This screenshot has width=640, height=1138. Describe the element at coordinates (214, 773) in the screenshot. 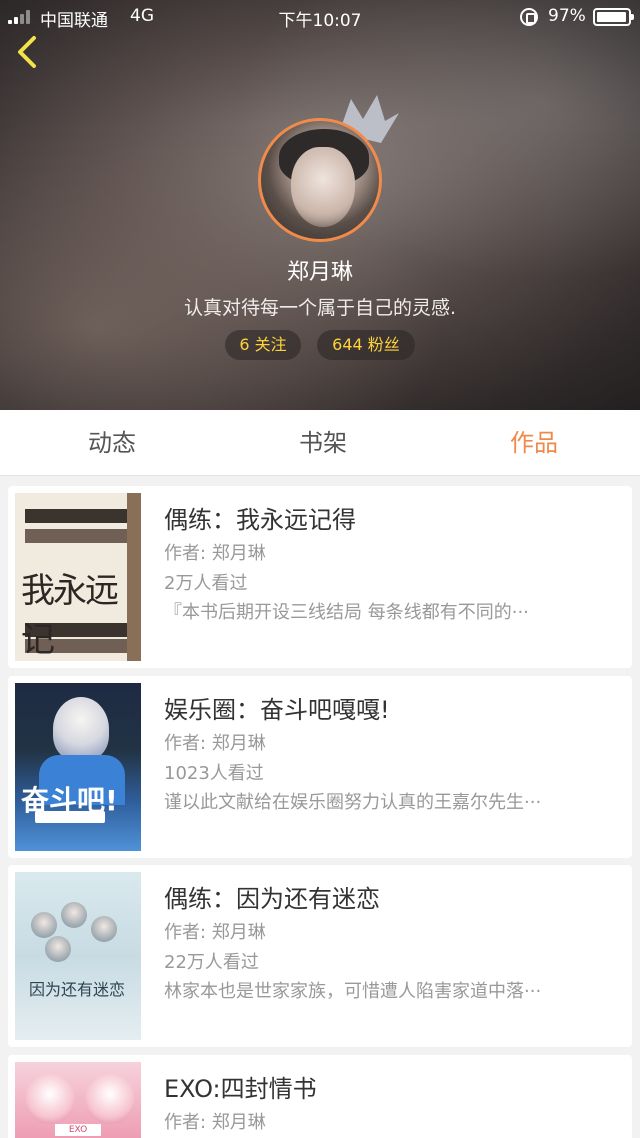

I see `book-views: 1023人看过` at that location.